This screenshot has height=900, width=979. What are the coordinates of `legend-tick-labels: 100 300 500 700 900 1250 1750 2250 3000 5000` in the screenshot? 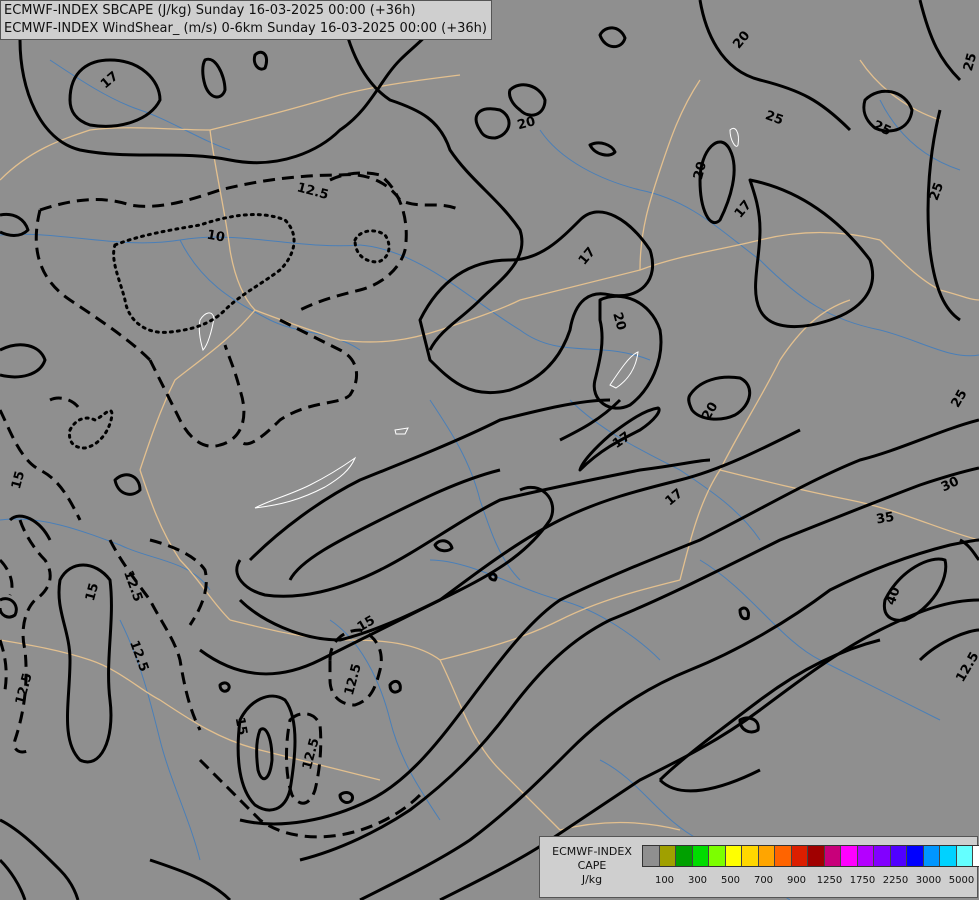 It's located at (808, 882).